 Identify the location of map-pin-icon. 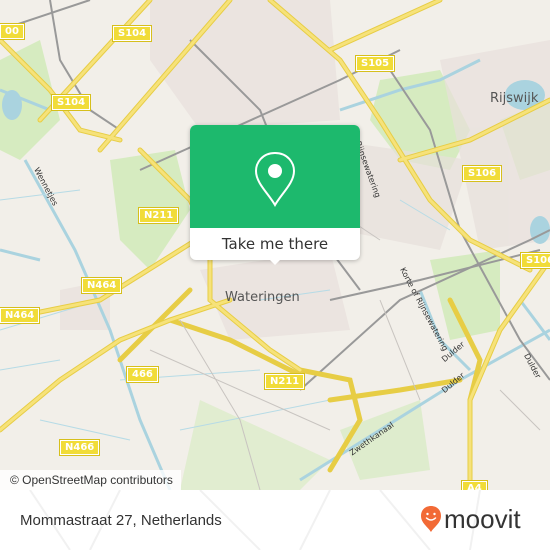
(275, 179).